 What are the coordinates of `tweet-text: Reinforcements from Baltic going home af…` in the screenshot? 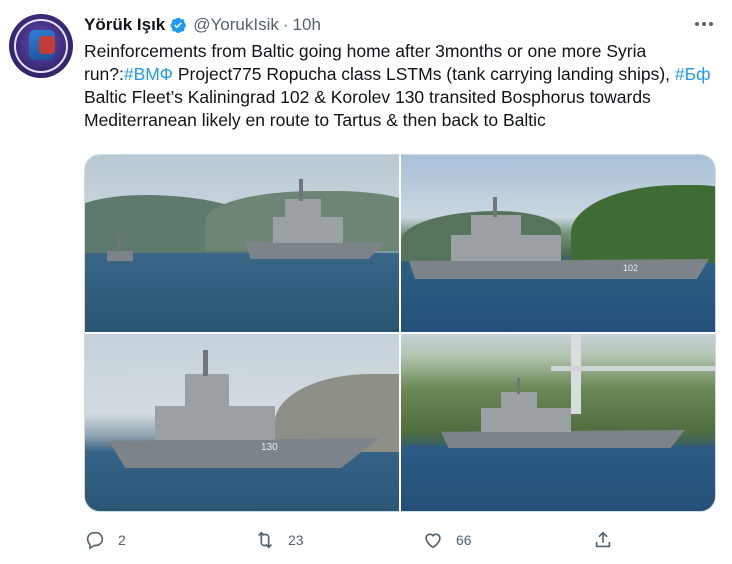 It's located at (404, 86).